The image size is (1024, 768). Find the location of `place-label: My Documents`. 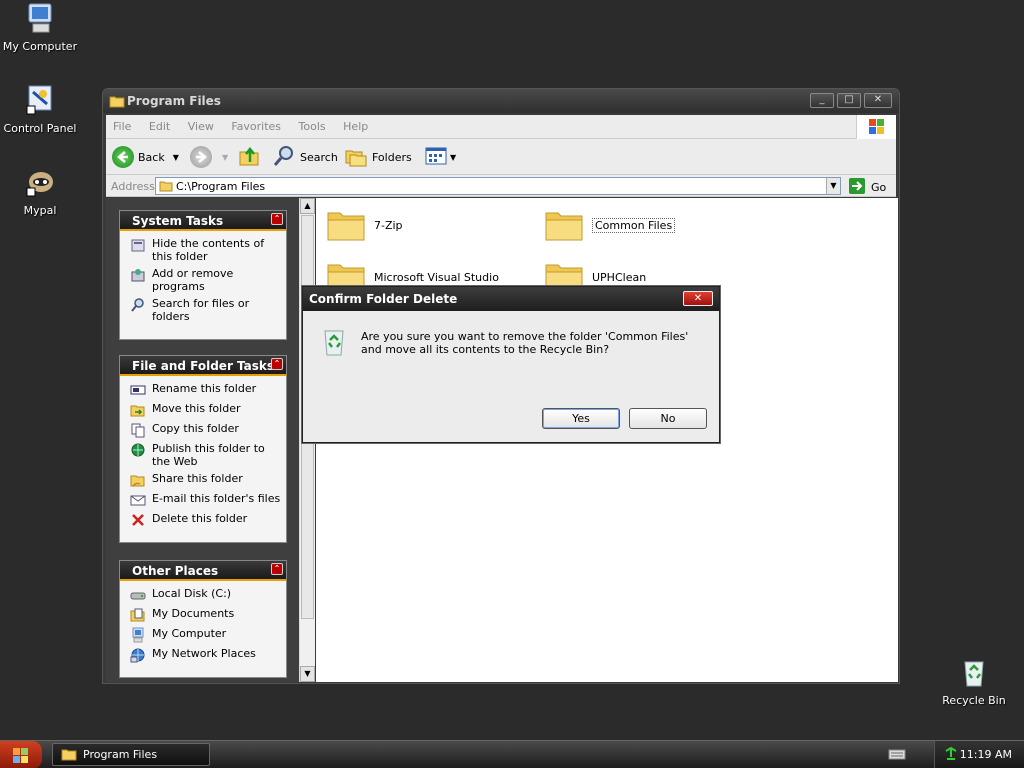

place-label: My Documents is located at coordinates (193, 613).